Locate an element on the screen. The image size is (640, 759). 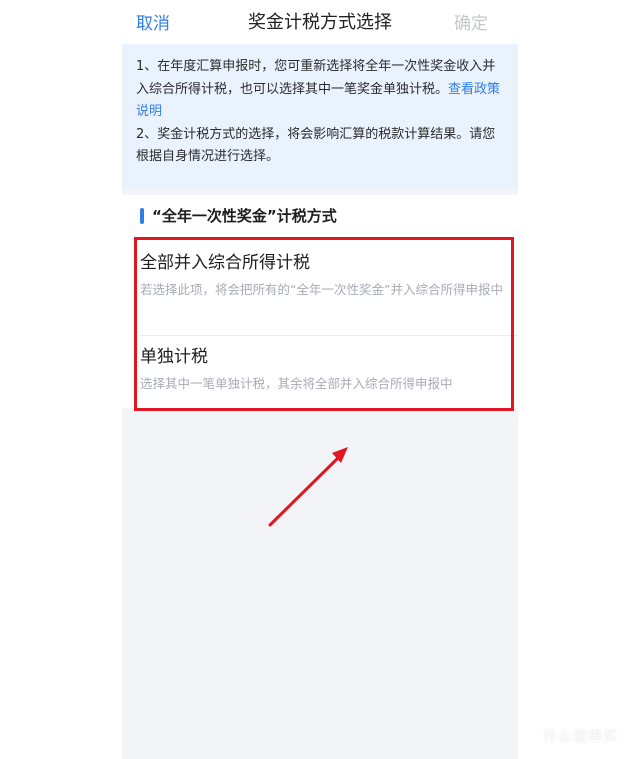
confirm-button: 确定 is located at coordinates (471, 21).